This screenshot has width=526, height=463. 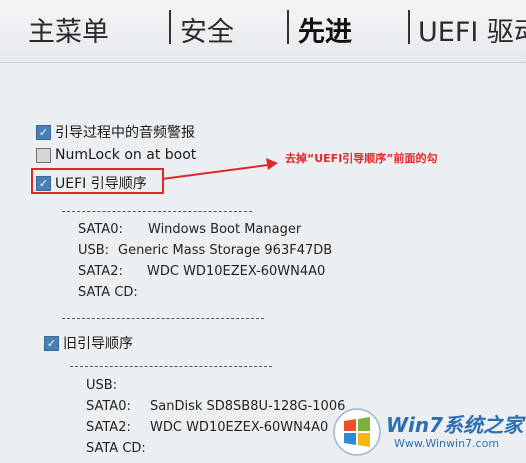 I want to click on watermark: Win7系统之家 Www.Winwin7.com, so click(x=427, y=432).